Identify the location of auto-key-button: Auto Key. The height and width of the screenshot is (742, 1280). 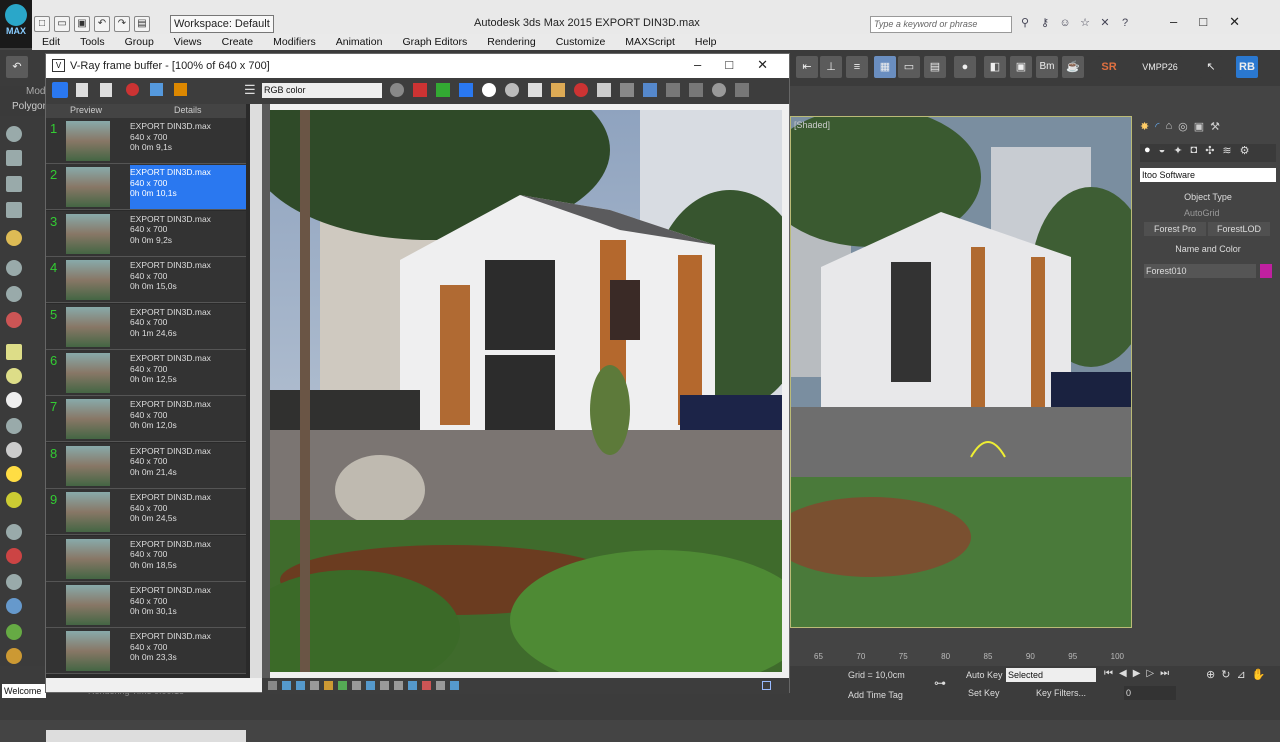
(984, 675).